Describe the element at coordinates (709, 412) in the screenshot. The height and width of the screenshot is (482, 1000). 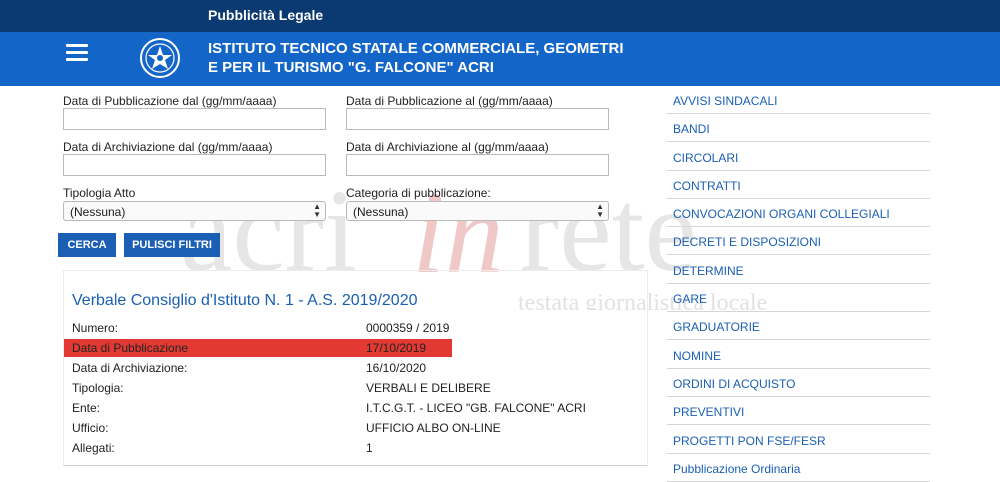
I see `sidebar-item-label: PREVENTIVI` at that location.